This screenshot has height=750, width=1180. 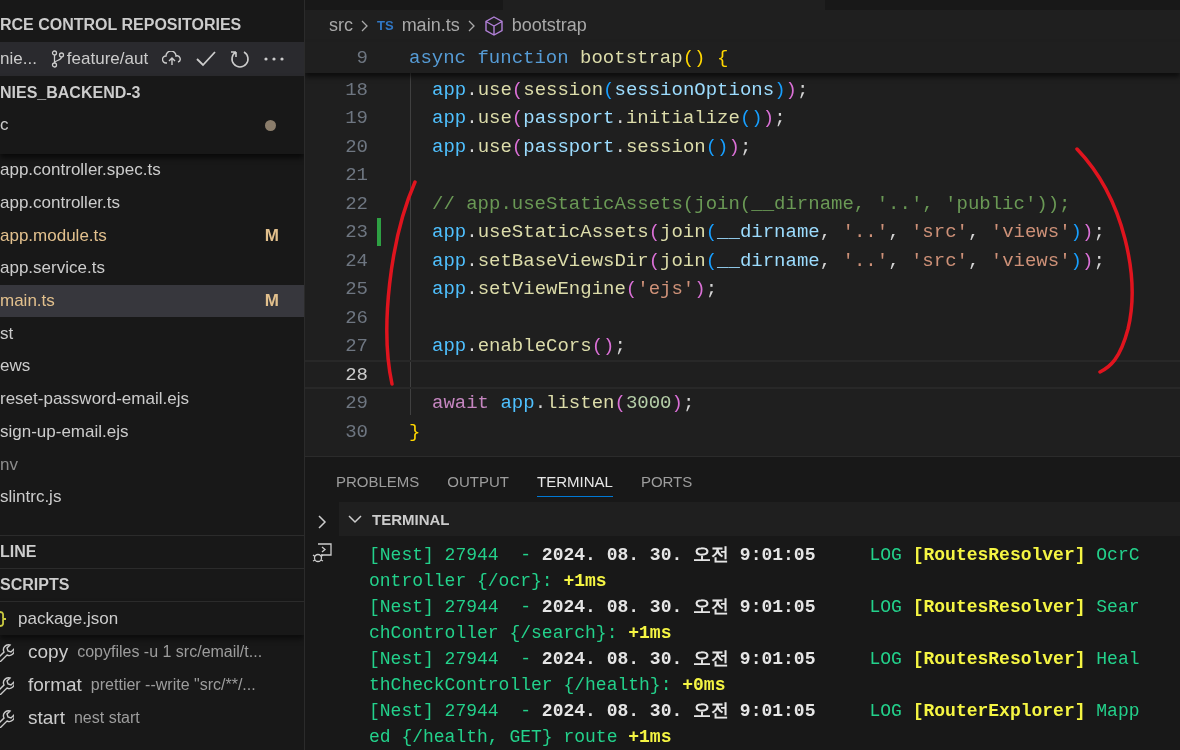 I want to click on file-item: sign-up-email.ejs, so click(x=152, y=432).